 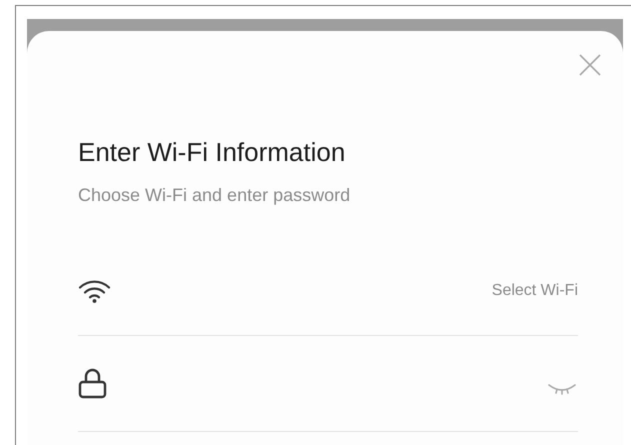 I want to click on dialog-subtitle: Choose Wi-Fi and enter password, so click(x=215, y=195).